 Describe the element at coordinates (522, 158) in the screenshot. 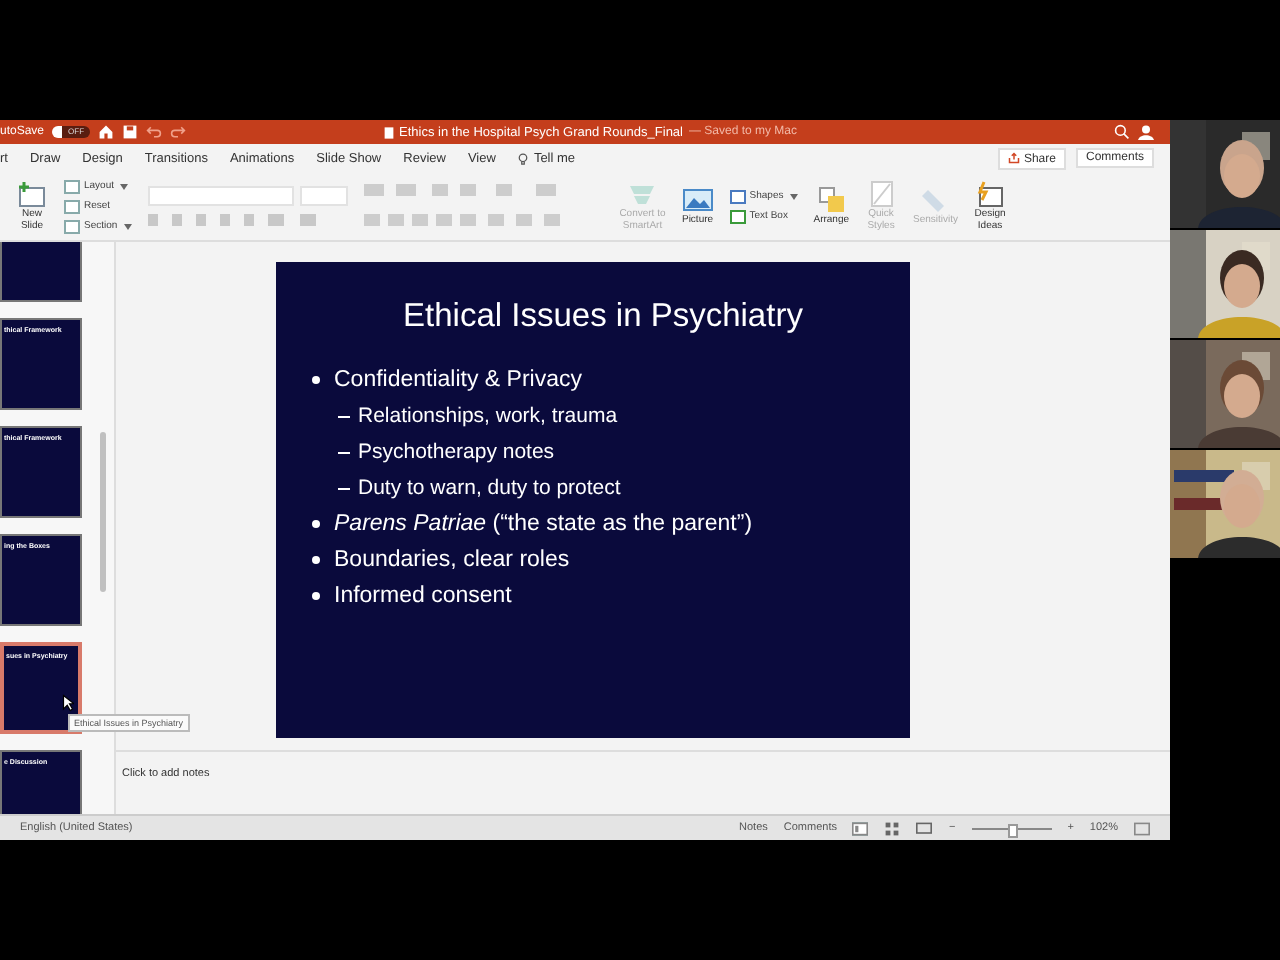

I see `lightbulb-icon` at that location.